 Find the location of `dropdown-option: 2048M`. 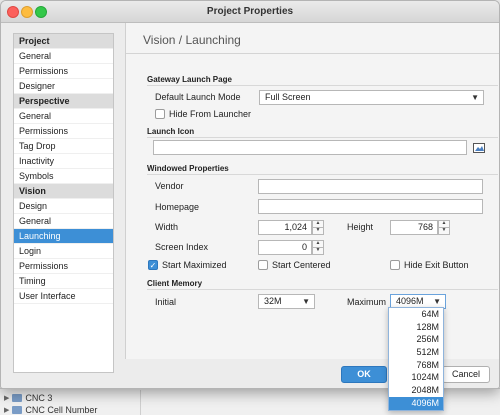

dropdown-option: 2048M is located at coordinates (416, 390).